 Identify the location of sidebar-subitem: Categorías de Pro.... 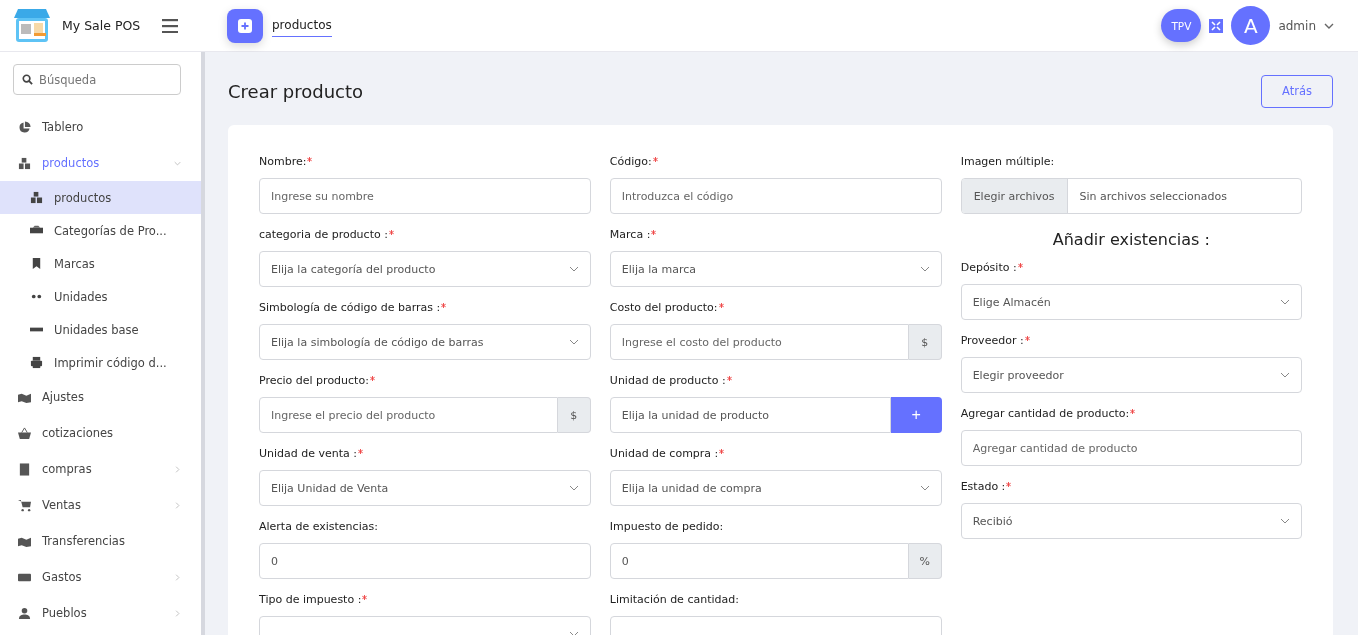
(100, 230).